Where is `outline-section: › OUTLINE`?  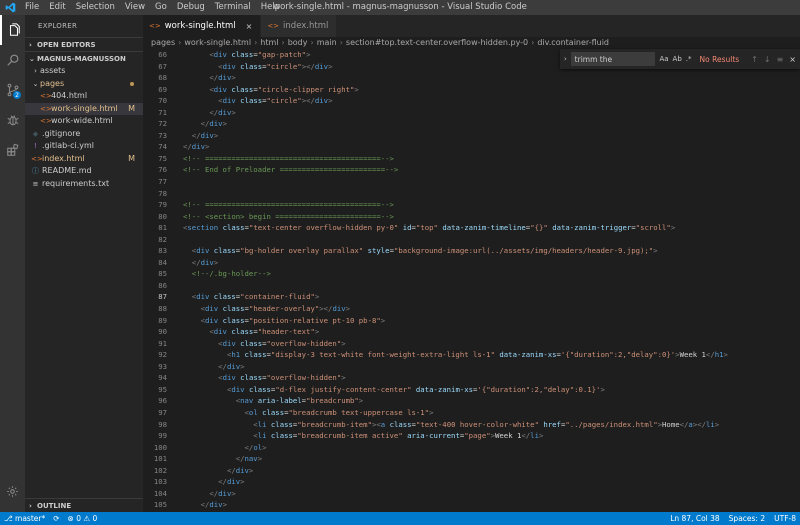 outline-section: › OUTLINE is located at coordinates (84, 505).